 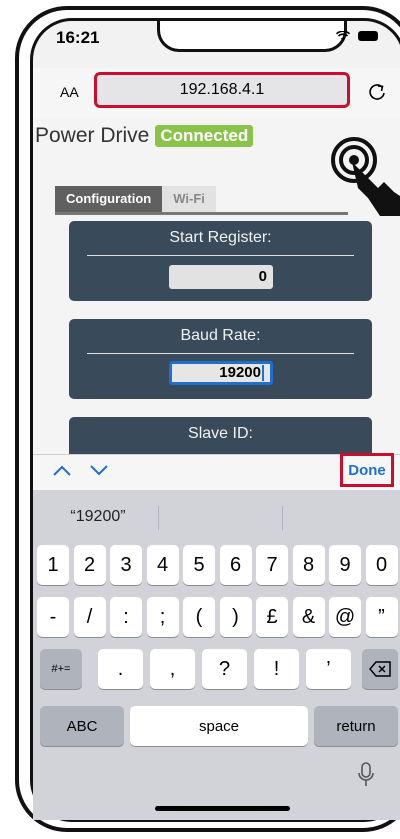 What do you see at coordinates (219, 726) in the screenshot?
I see `space-key: space` at bounding box center [219, 726].